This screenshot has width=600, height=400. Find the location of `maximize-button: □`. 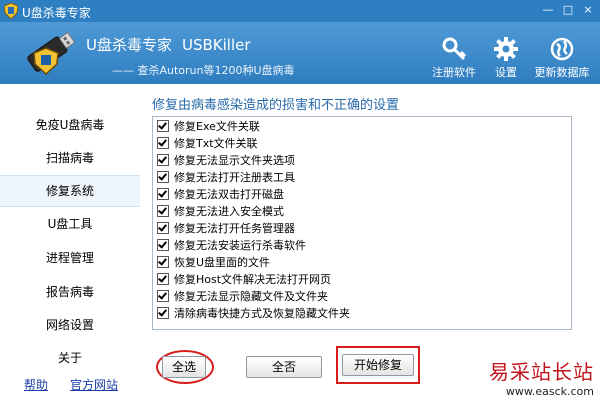

maximize-button: □ is located at coordinates (568, 10).